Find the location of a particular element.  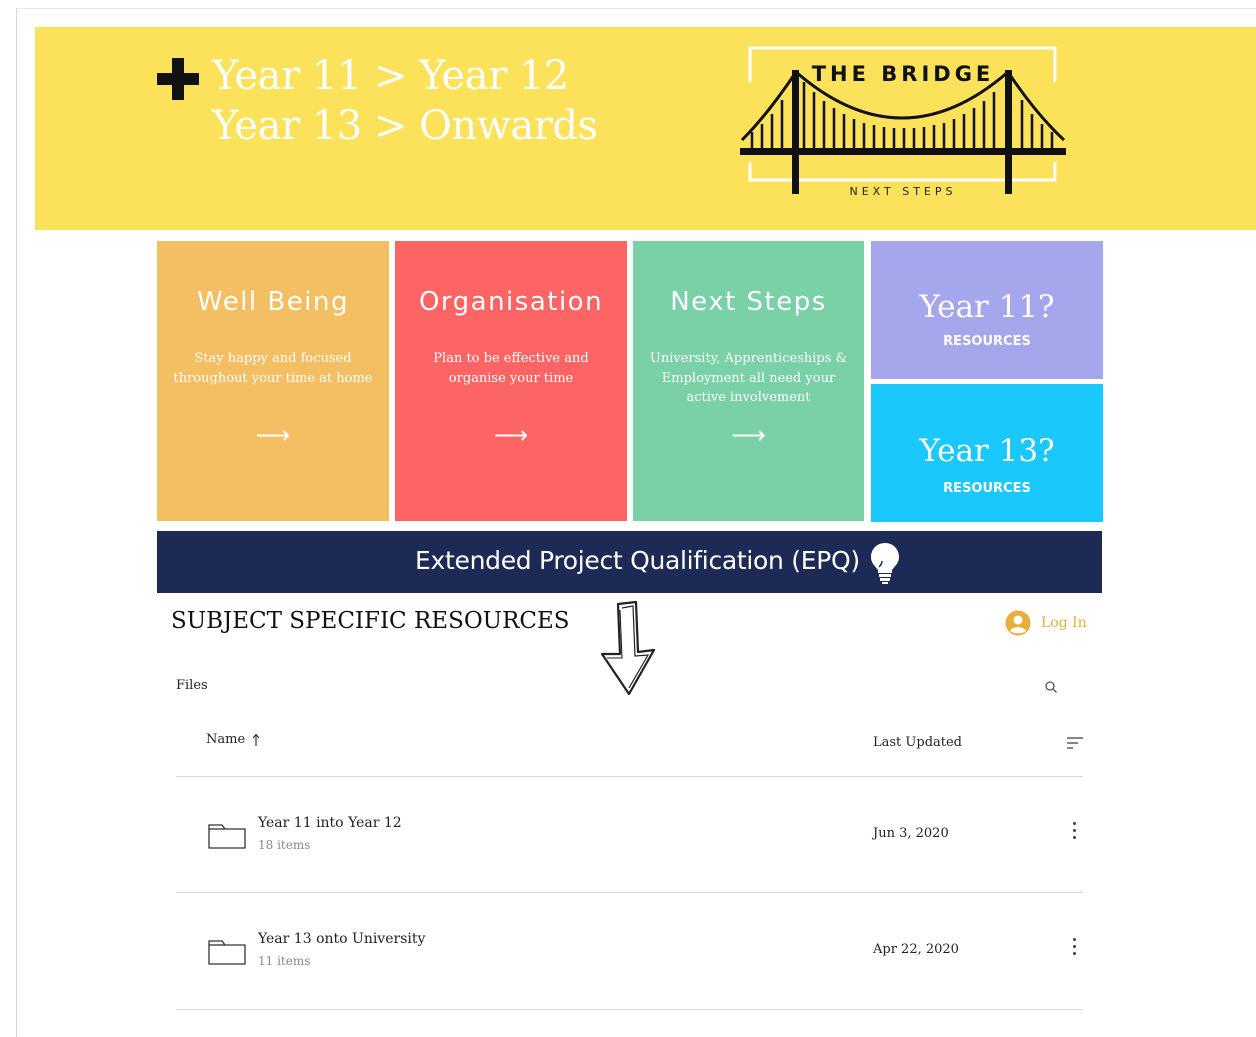

banner-heading-line-2: Year 13 > Onwards is located at coordinates (405, 126).